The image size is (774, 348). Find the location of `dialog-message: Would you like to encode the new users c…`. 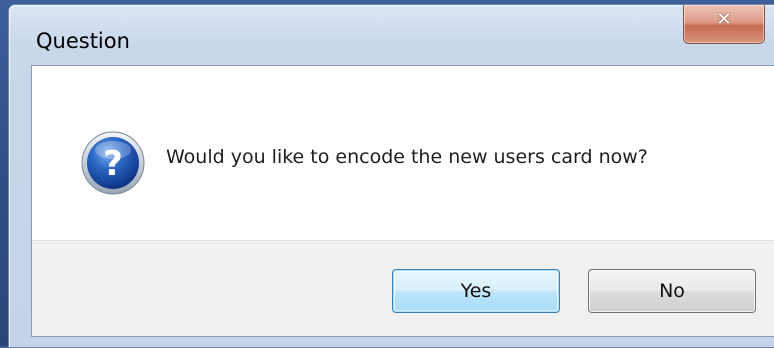

dialog-message: Would you like to encode the new users c… is located at coordinates (407, 157).